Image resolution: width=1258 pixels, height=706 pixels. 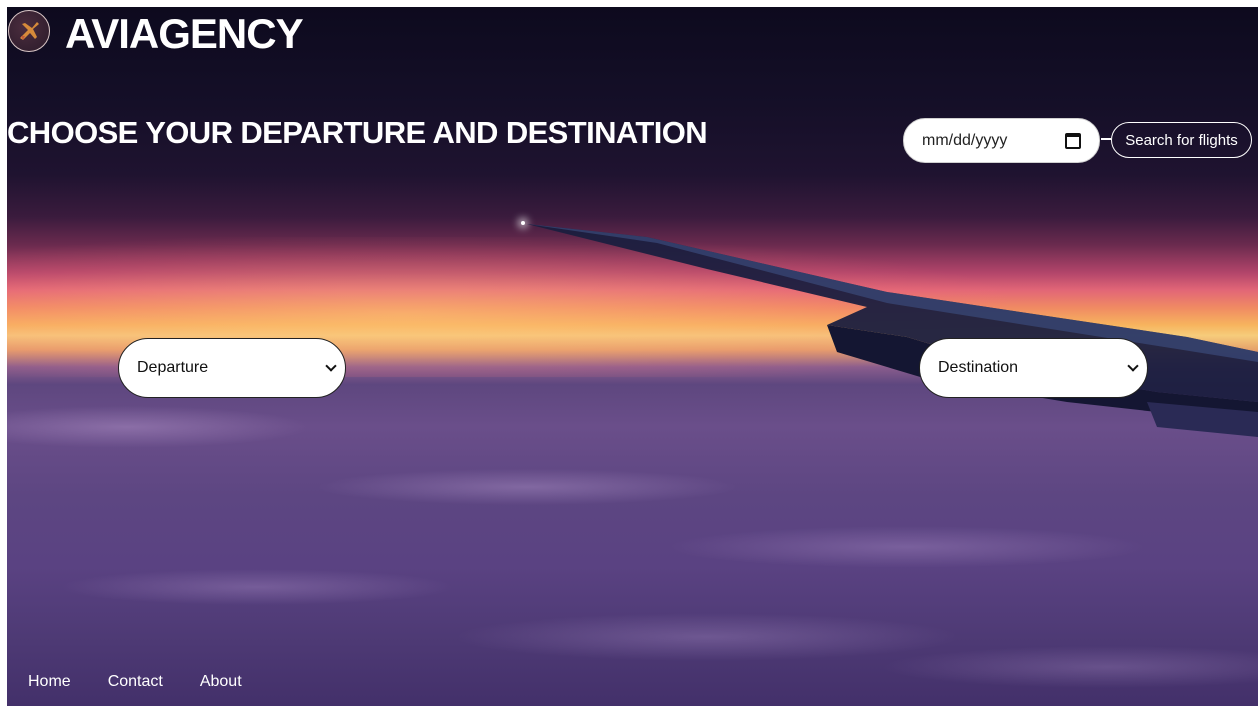 I want to click on footer-nav: Home Contact About, so click(x=153, y=682).